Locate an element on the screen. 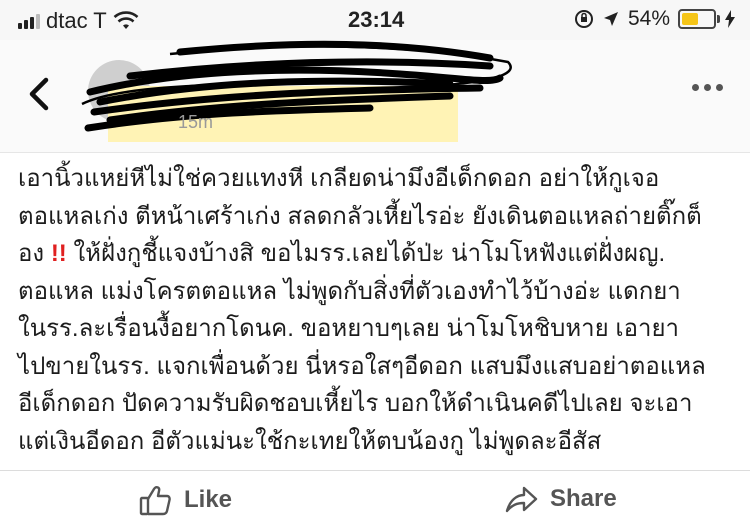 The image size is (750, 529). like-button: Like is located at coordinates (185, 500).